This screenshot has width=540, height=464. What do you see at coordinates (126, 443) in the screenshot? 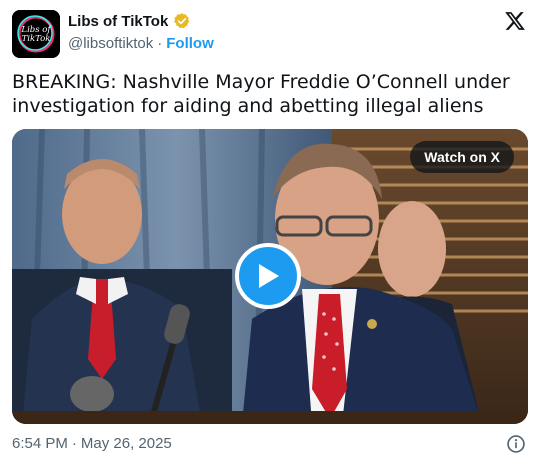
I see `tweet-date: May 26, 2025` at bounding box center [126, 443].